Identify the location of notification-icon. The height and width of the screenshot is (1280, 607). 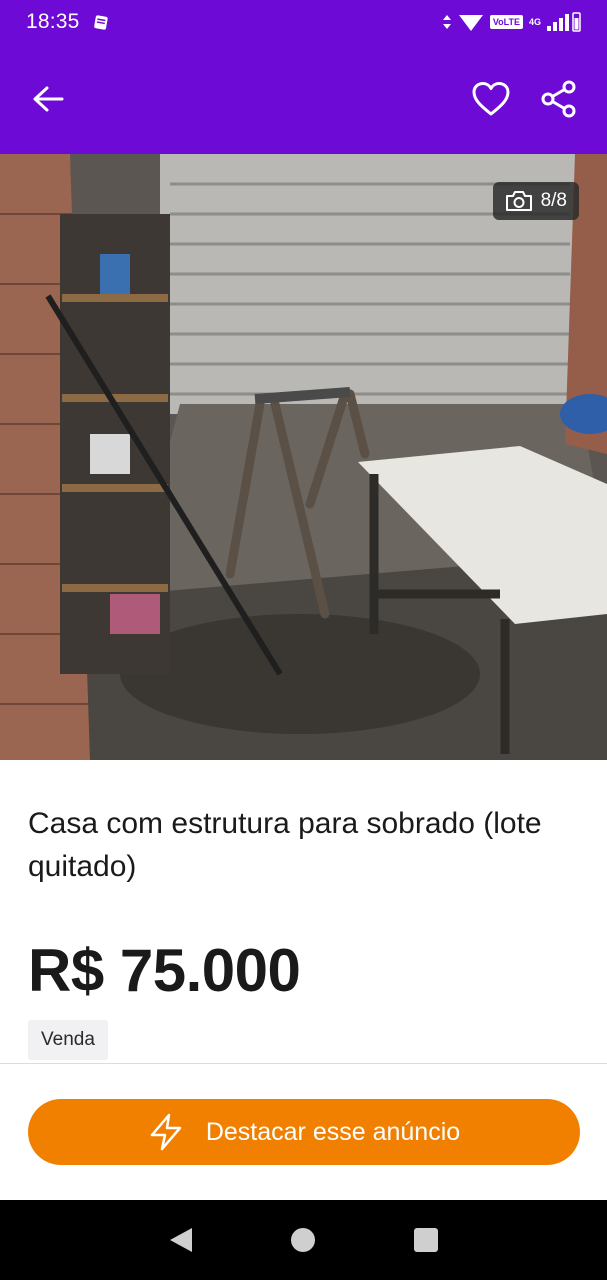
(100, 22).